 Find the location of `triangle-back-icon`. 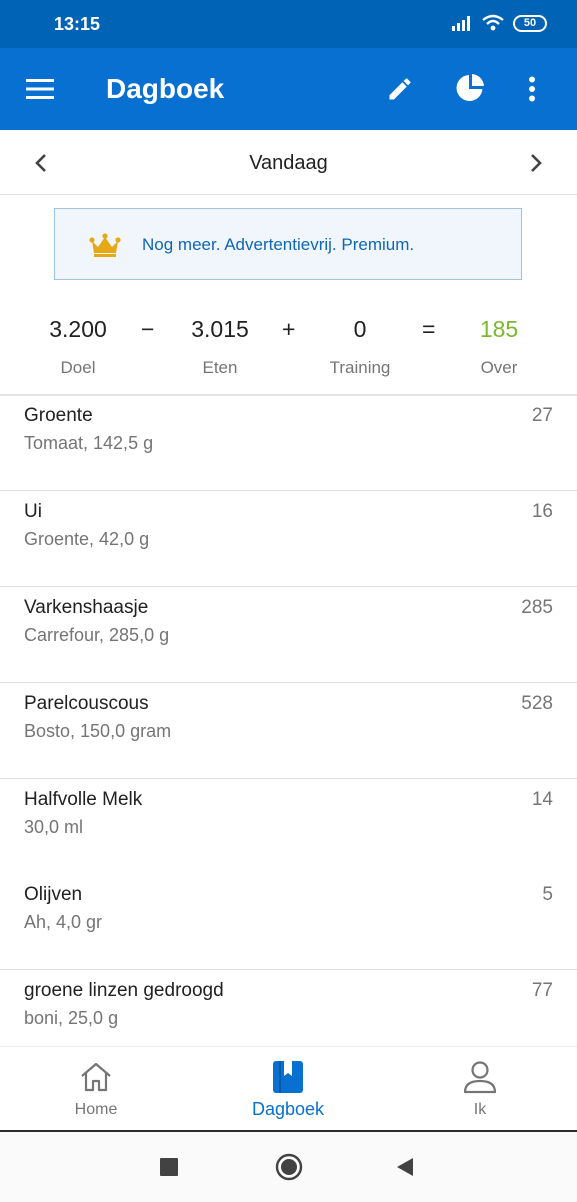

triangle-back-icon is located at coordinates (405, 1167).